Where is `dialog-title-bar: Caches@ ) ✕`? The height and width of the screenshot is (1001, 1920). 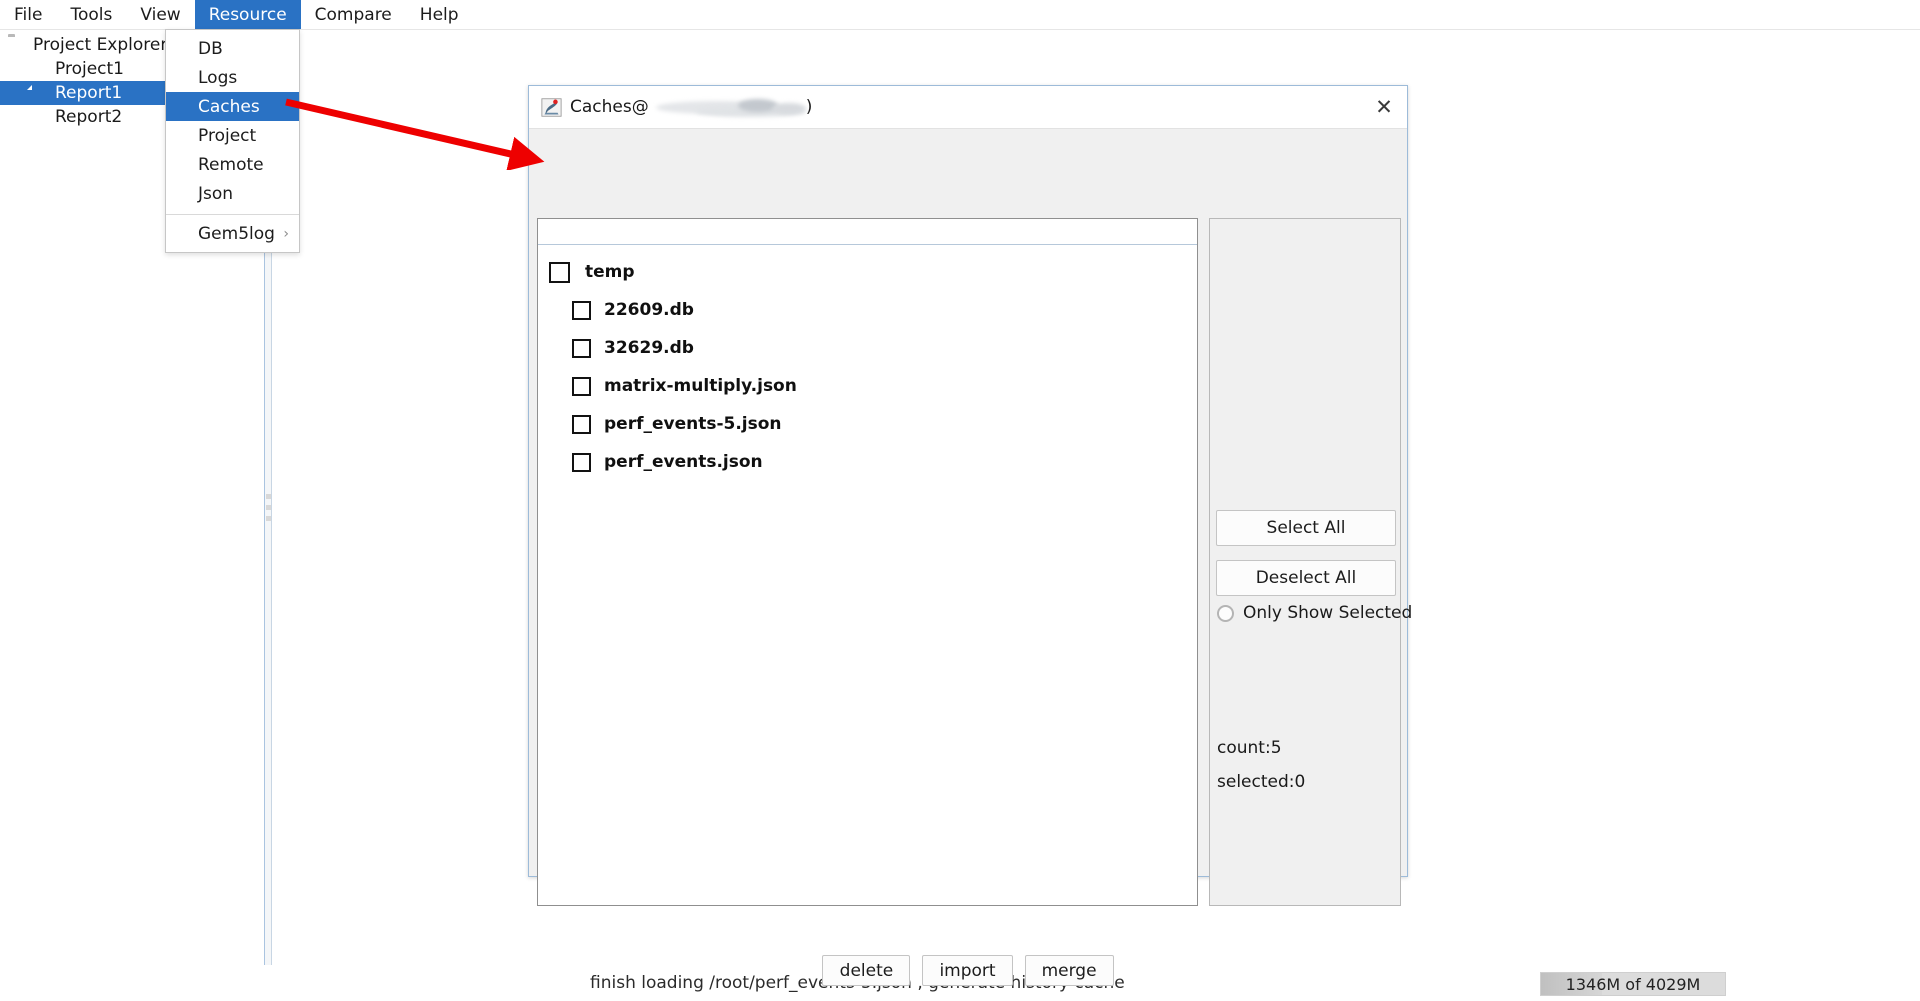 dialog-title-bar: Caches@ ) ✕ is located at coordinates (968, 107).